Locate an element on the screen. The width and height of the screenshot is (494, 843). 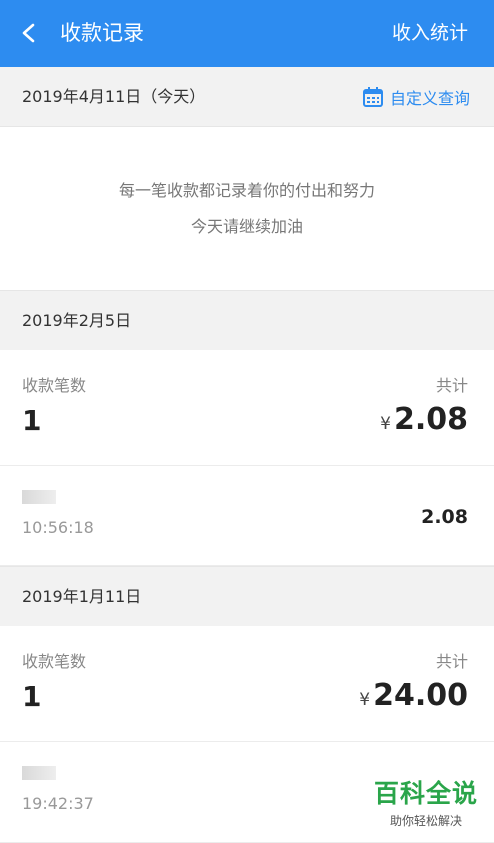
calendar-icon is located at coordinates (372, 97).